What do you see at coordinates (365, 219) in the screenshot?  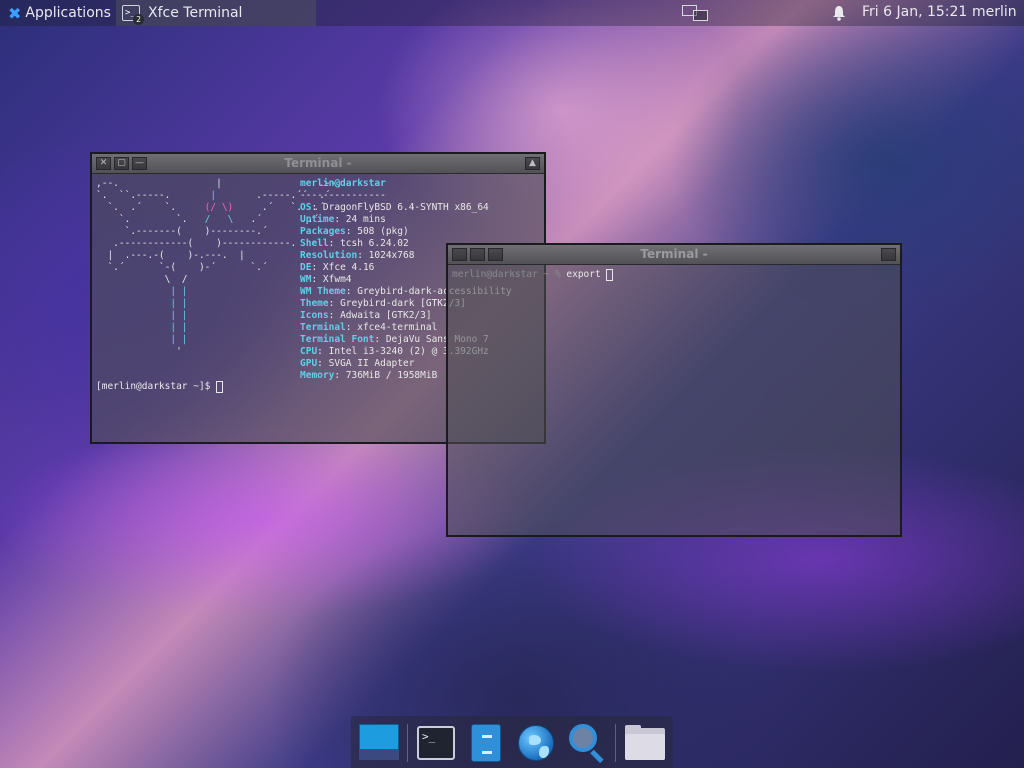 I see `info-value: 24 mins` at bounding box center [365, 219].